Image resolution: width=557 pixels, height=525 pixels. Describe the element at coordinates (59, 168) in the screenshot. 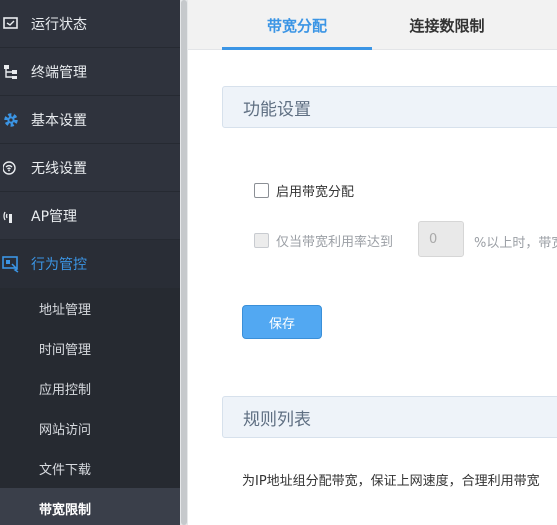

I see `sidebar-item-label: 无线设置` at that location.